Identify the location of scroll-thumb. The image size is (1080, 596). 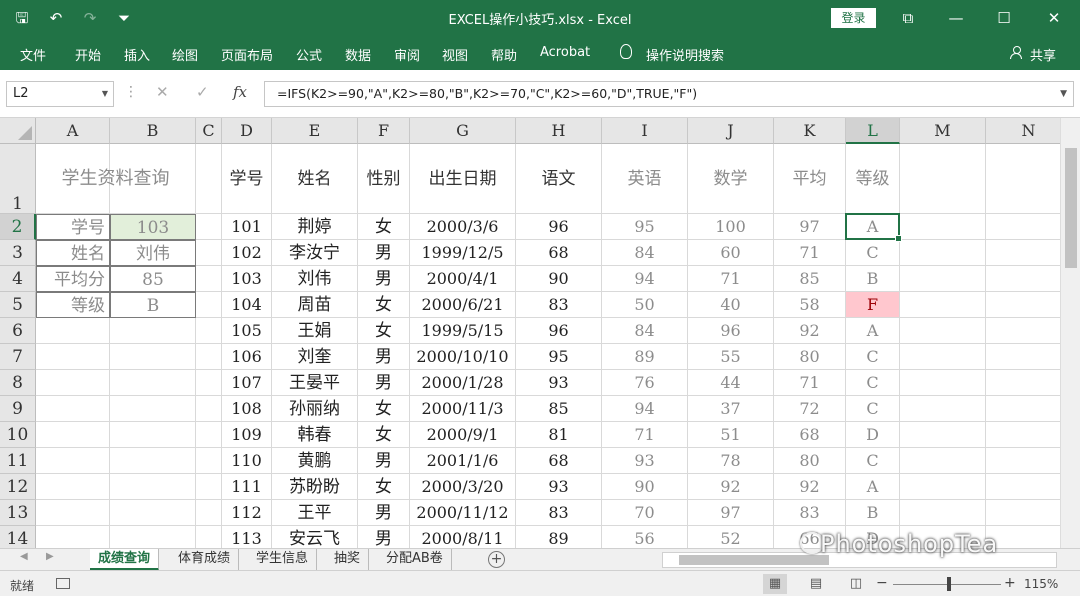
(1071, 208).